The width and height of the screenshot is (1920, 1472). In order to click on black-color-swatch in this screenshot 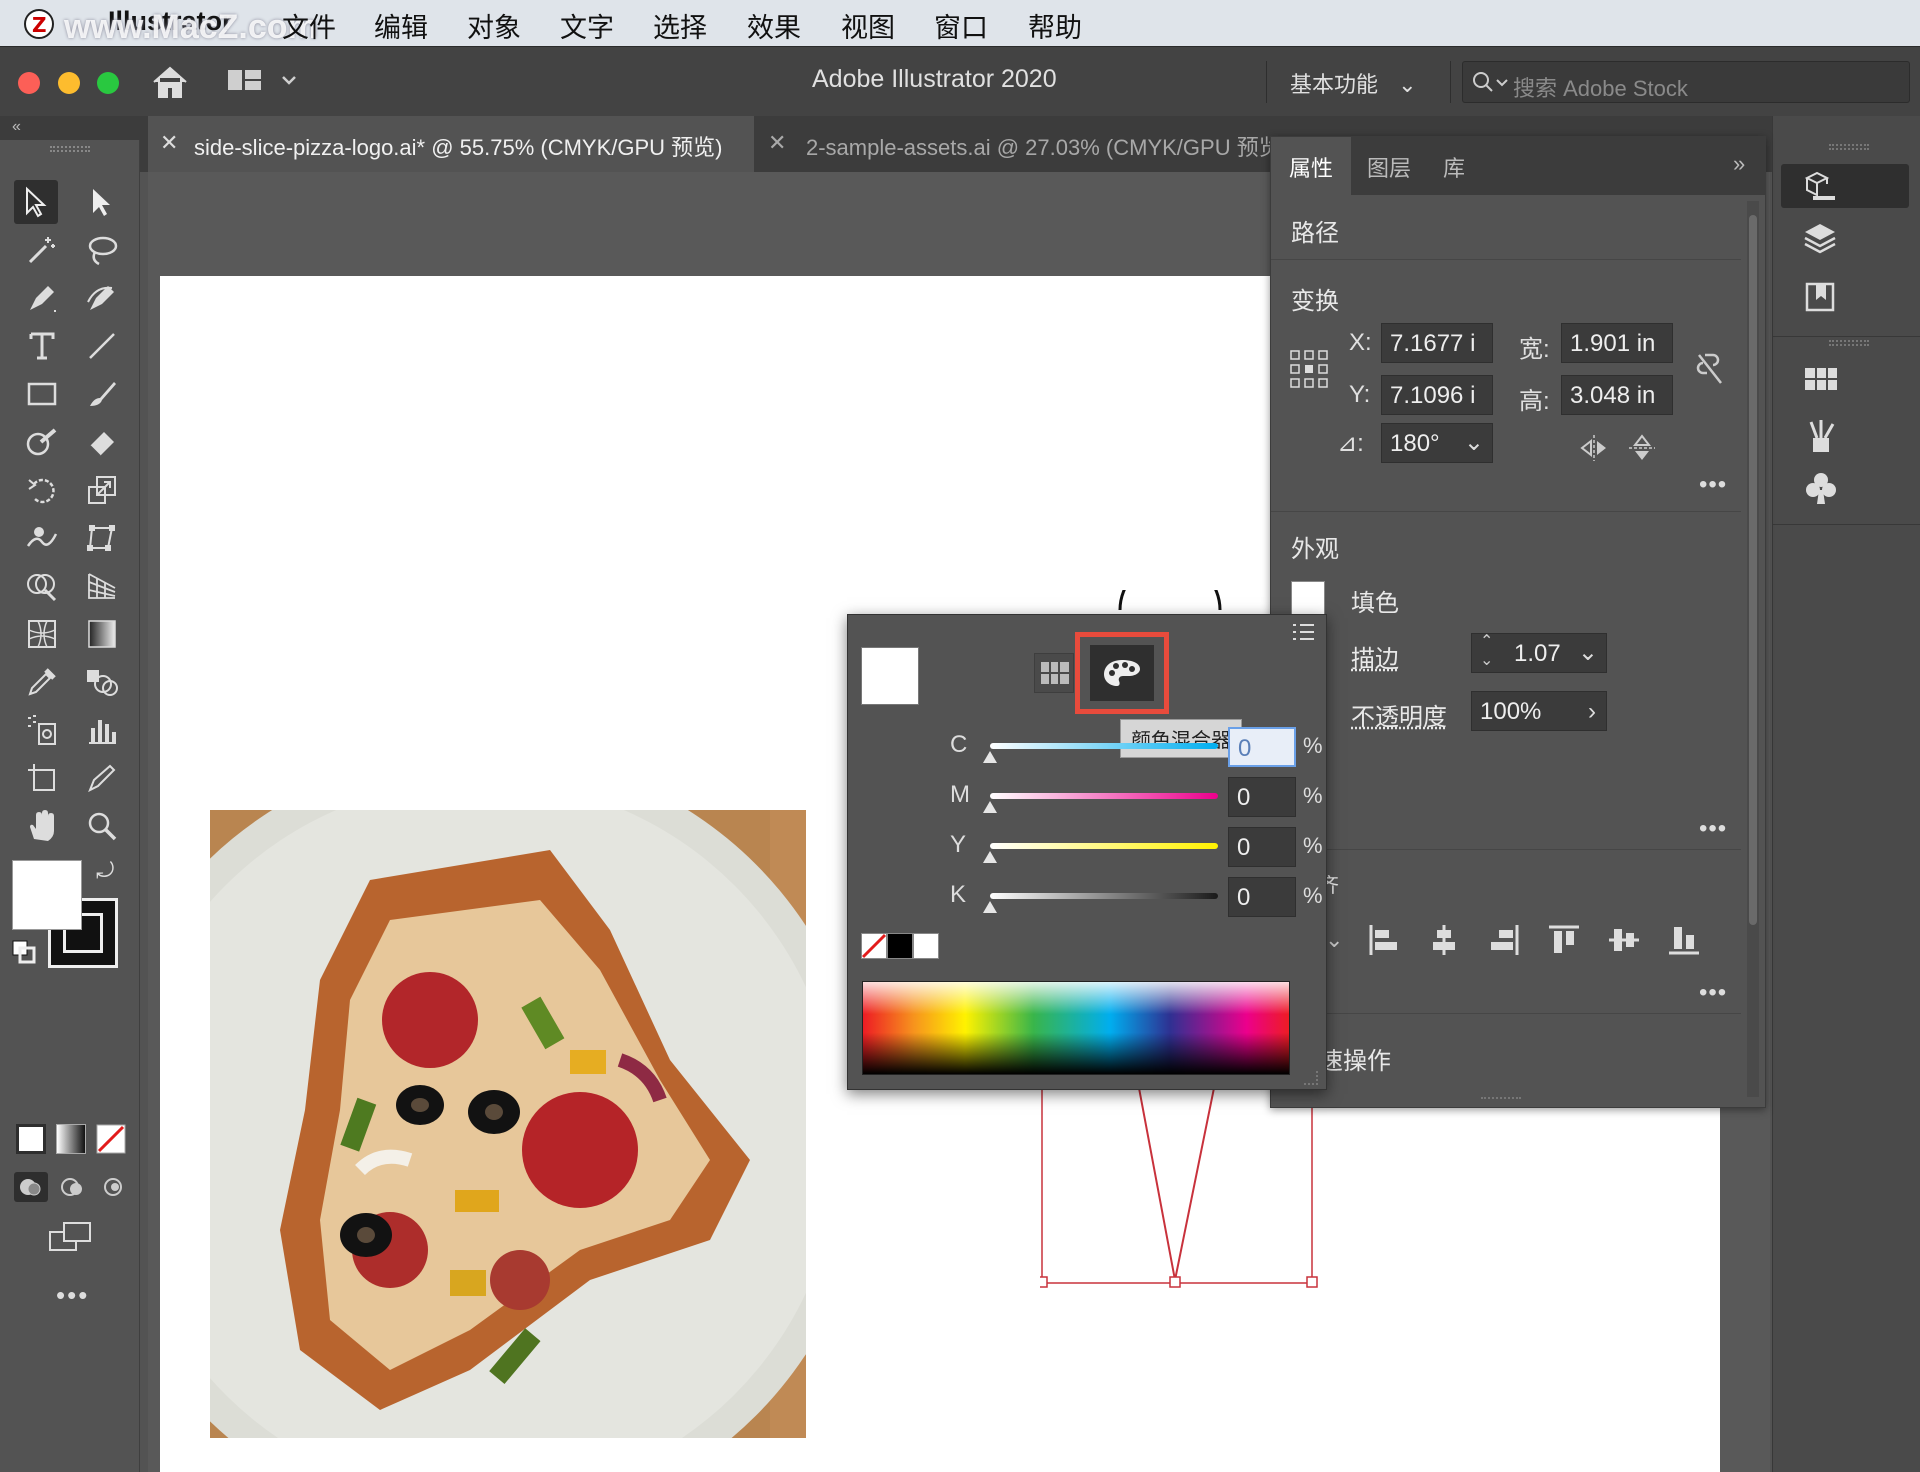, I will do `click(900, 946)`.